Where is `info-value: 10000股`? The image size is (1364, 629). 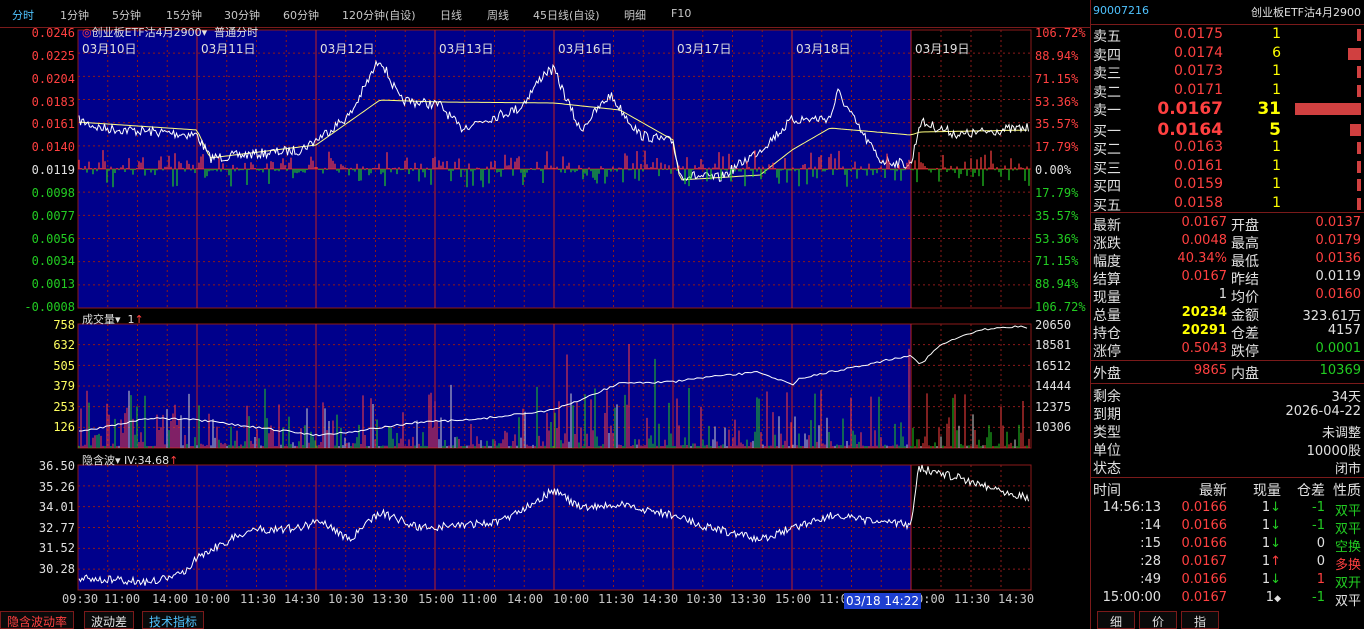 info-value: 10000股 is located at coordinates (1333, 451).